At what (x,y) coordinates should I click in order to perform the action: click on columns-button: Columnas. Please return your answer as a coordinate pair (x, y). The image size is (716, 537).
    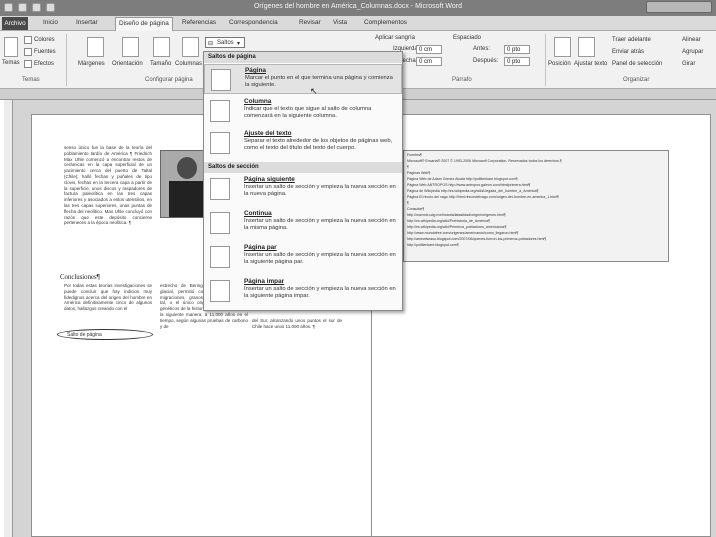
    Looking at the image, I should click on (188, 64).